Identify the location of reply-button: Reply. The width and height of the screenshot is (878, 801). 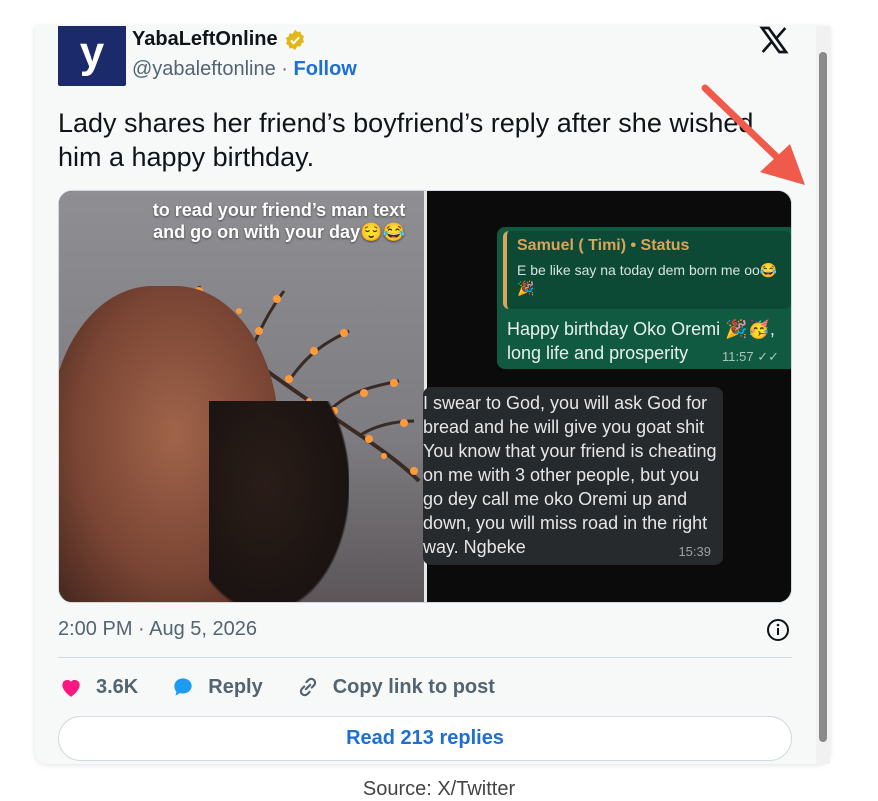
(216, 687).